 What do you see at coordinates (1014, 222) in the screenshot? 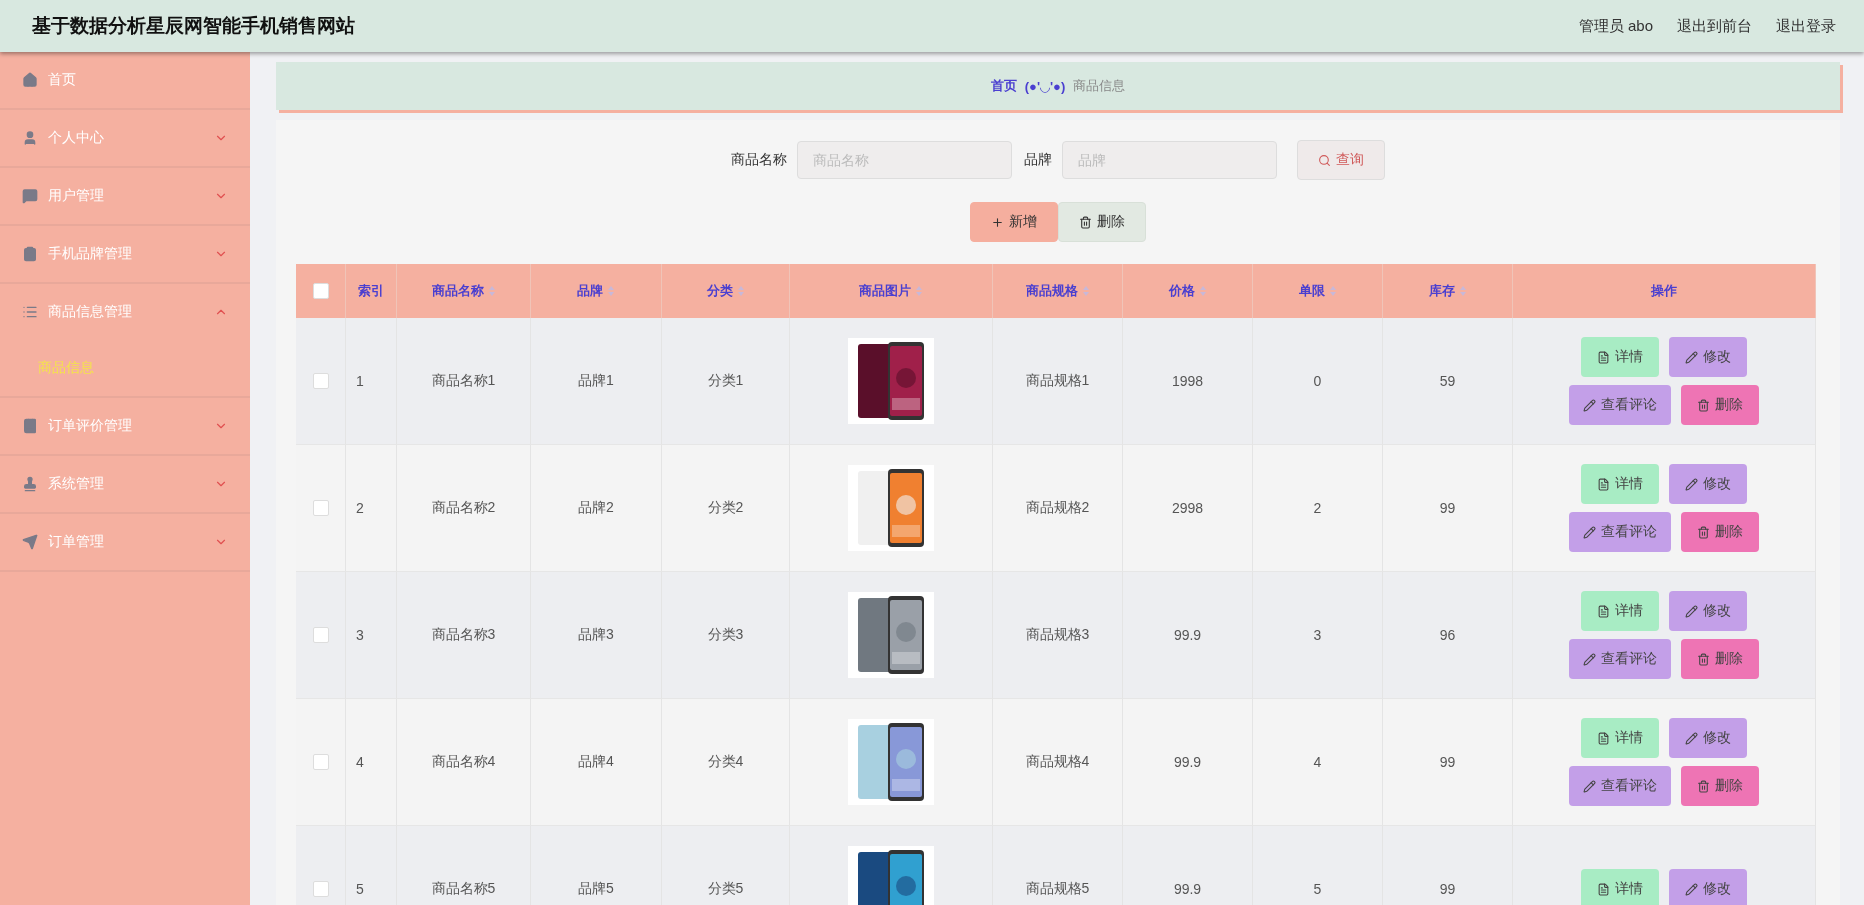
I see `add-button: 新增` at bounding box center [1014, 222].